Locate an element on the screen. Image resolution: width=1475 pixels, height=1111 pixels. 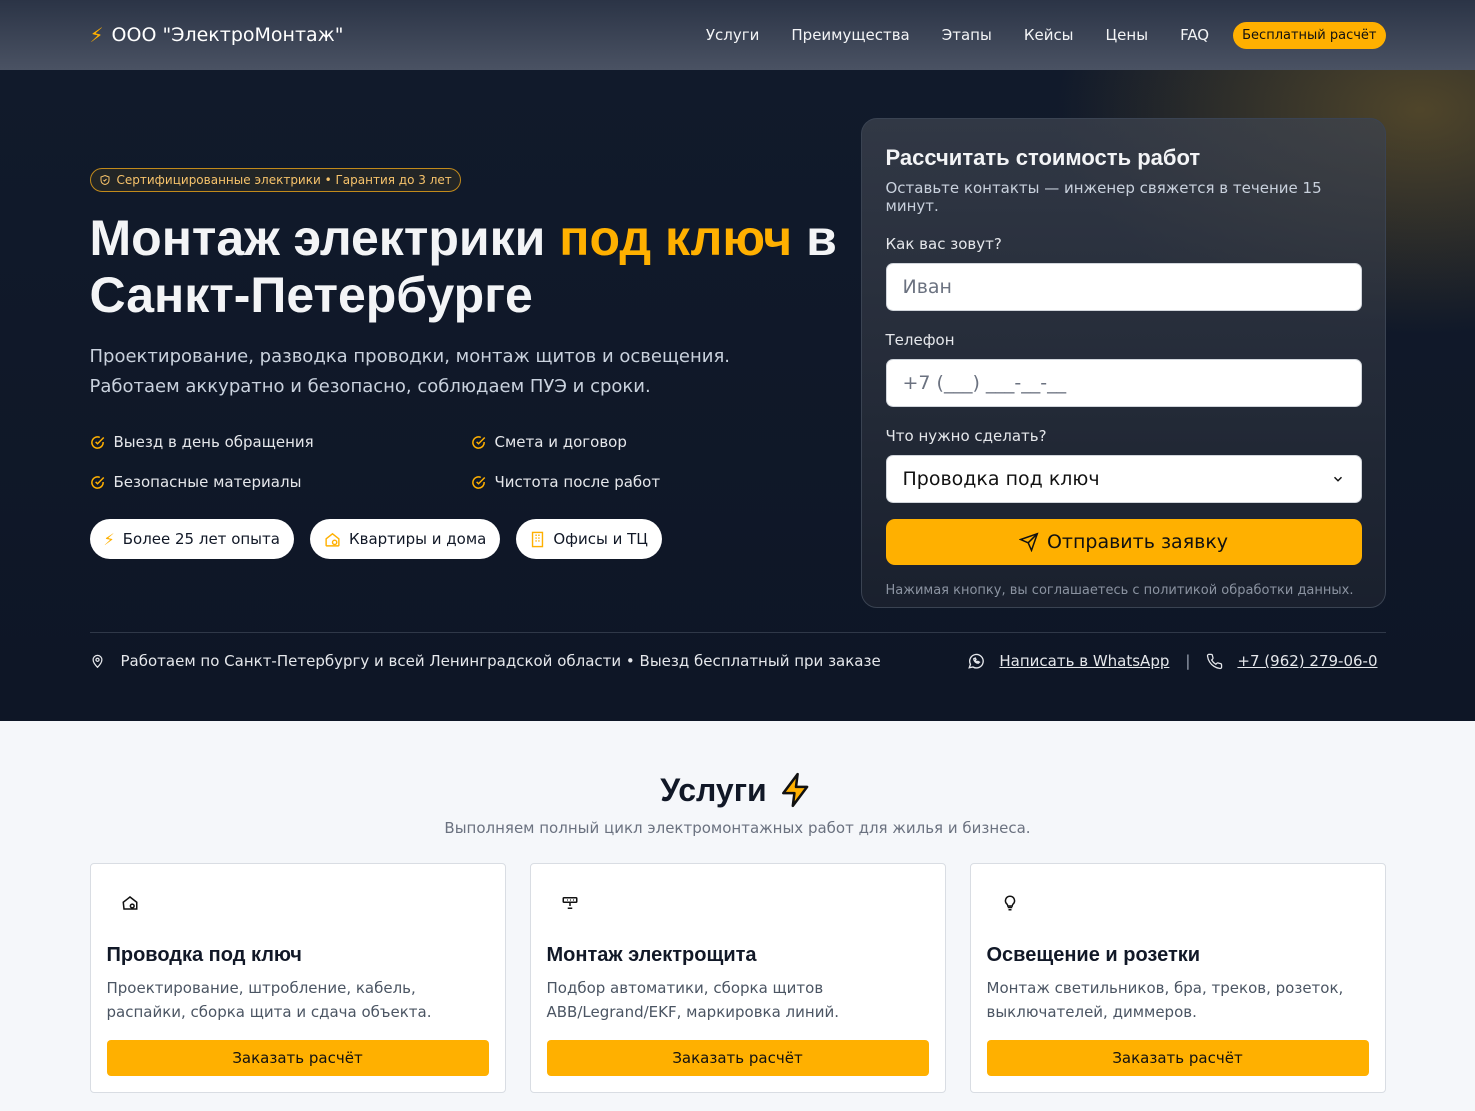
free-estimate-button: Бесплатный расчёт is located at coordinates (1309, 35).